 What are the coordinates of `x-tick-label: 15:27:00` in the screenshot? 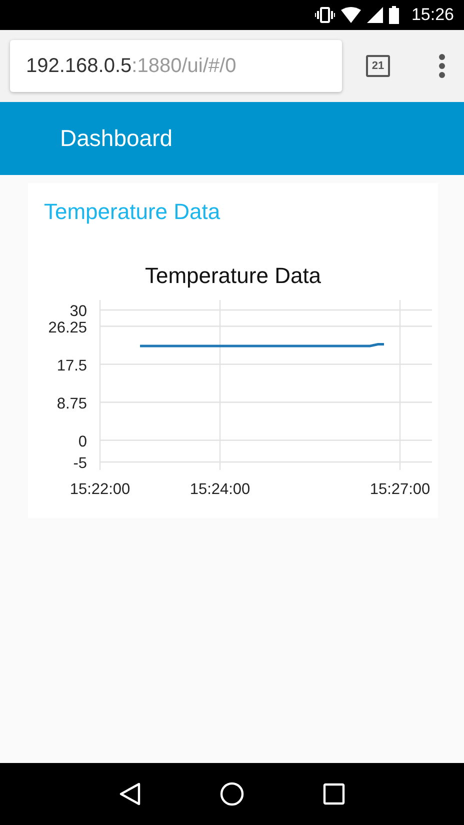 It's located at (400, 489).